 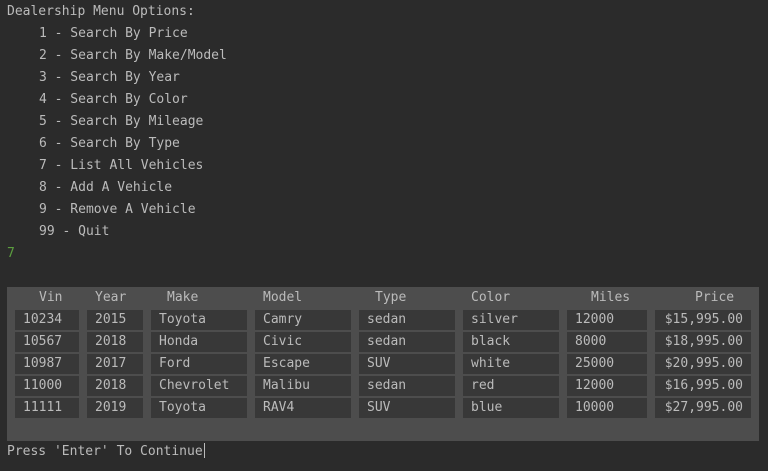 I want to click on cell-color: blue, so click(x=511, y=408).